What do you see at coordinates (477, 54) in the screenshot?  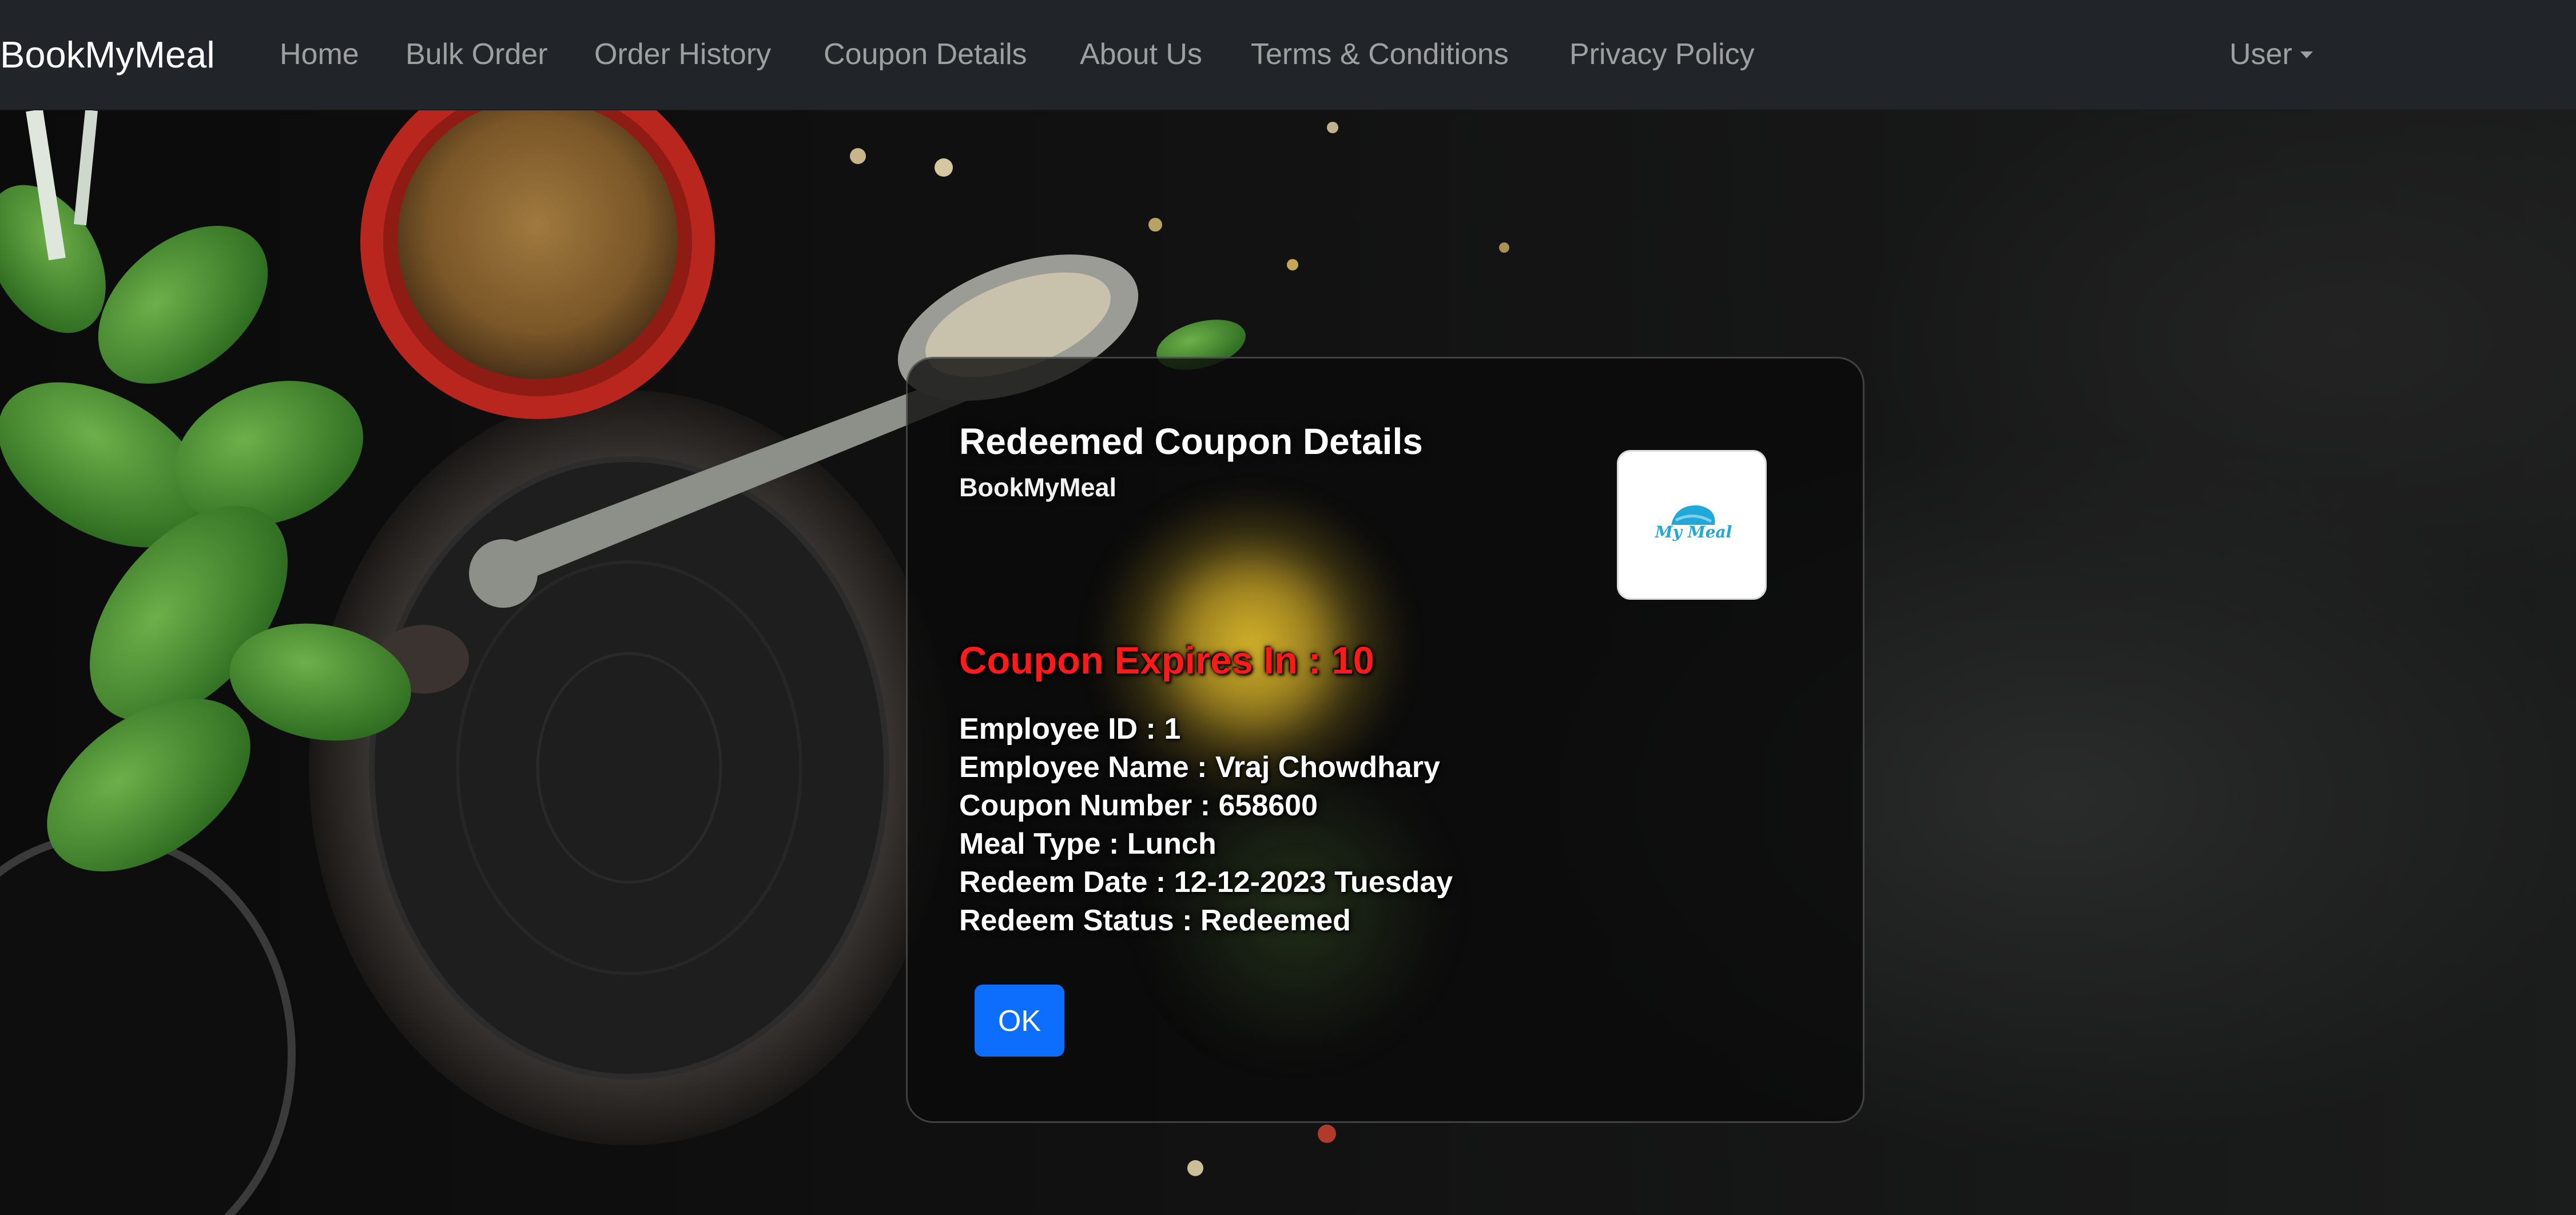 I see `nav-link-bulk-order: Bulk Order` at bounding box center [477, 54].